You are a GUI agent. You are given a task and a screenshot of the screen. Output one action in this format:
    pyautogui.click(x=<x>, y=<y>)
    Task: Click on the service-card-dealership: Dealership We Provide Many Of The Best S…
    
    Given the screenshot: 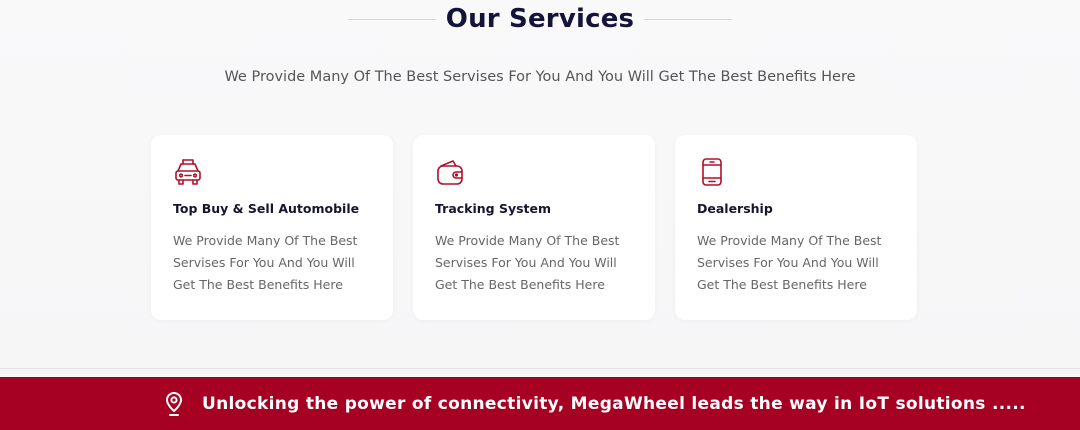 What is the action you would take?
    pyautogui.click(x=796, y=227)
    